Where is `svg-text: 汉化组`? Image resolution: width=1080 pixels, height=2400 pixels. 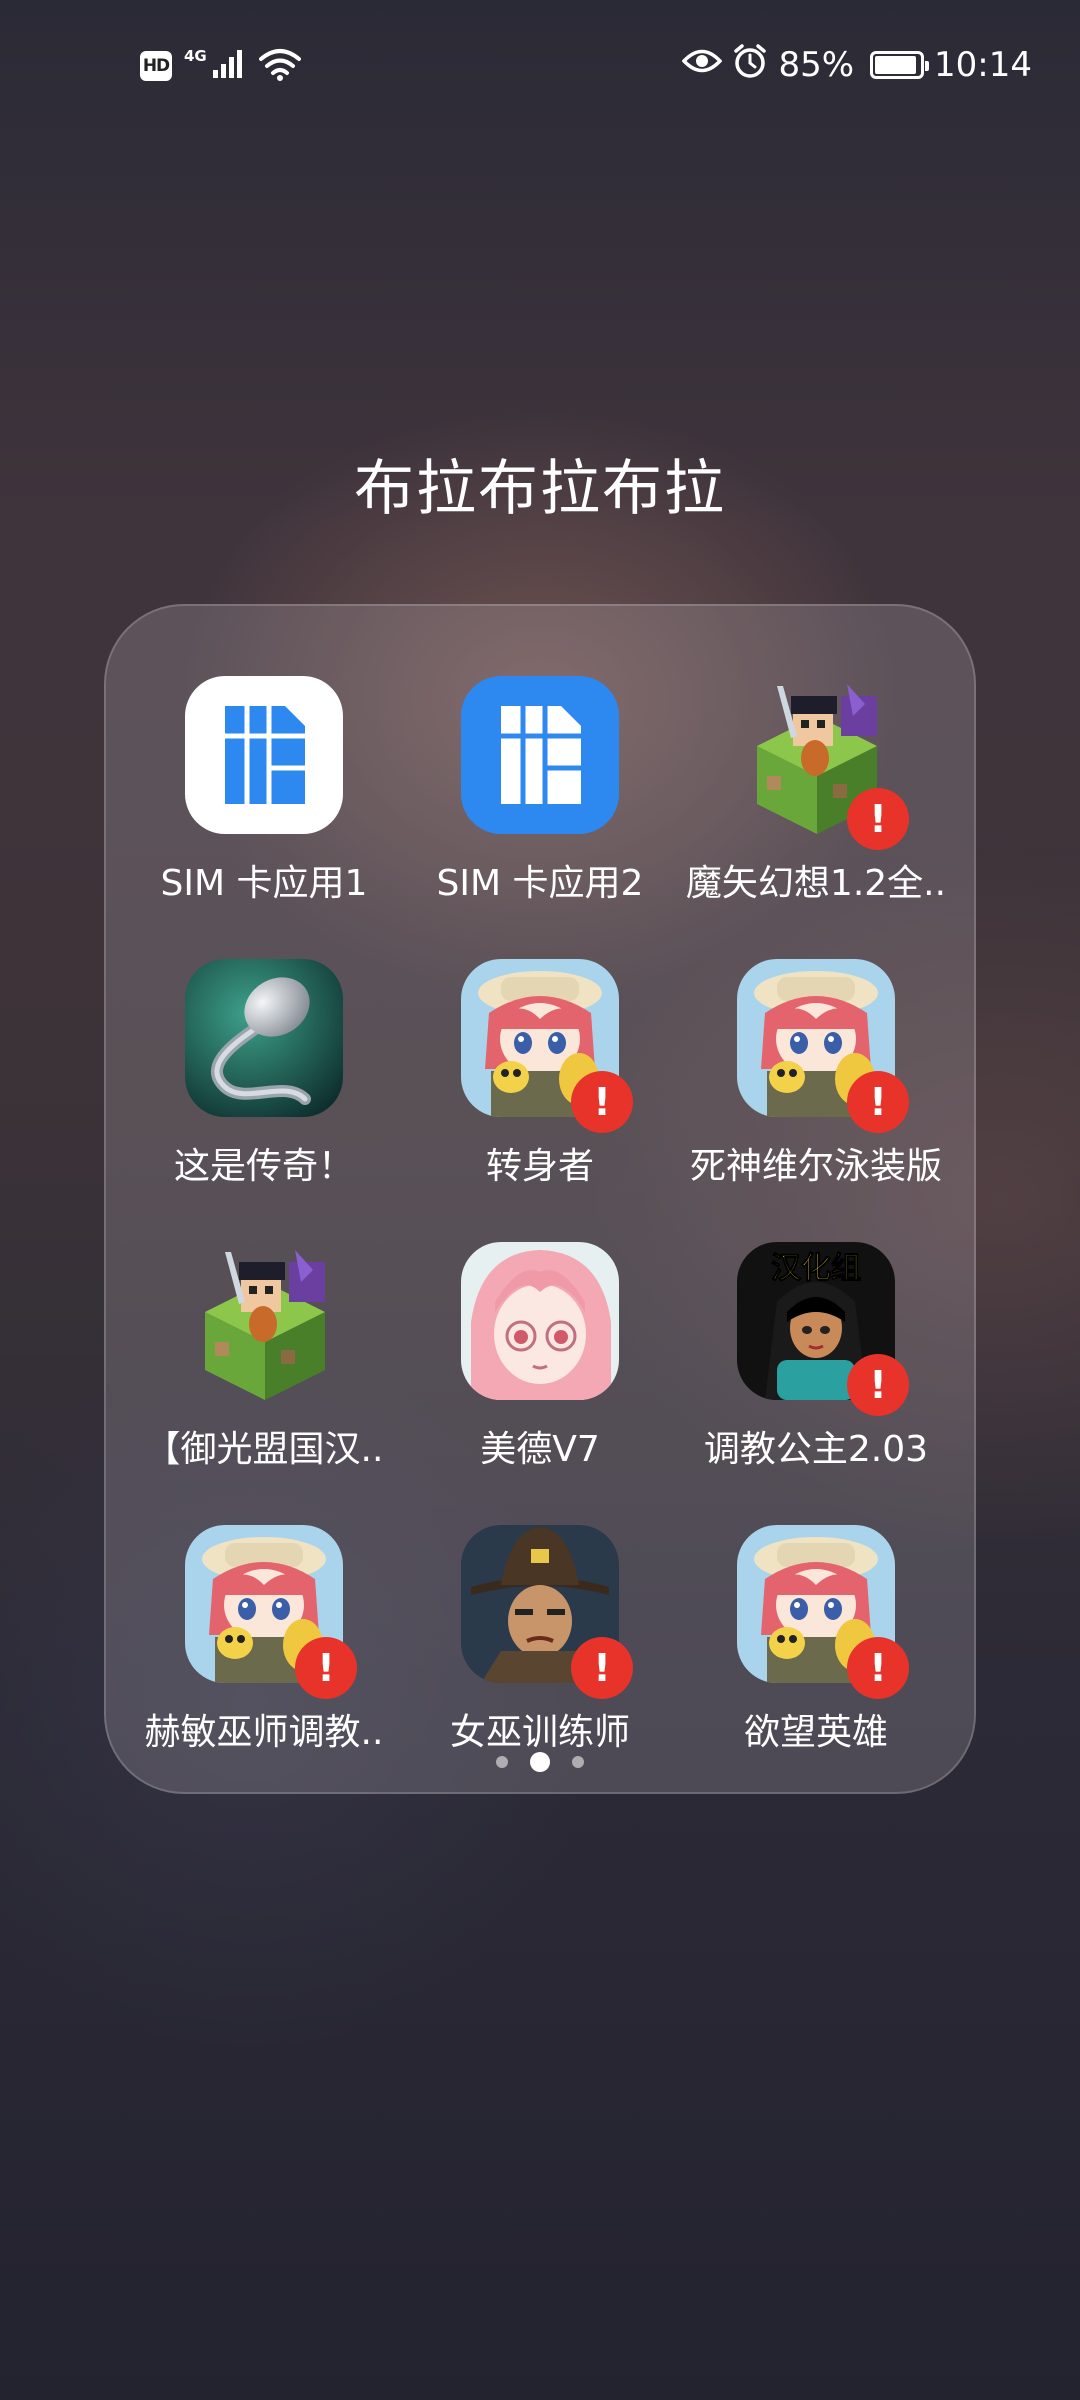
svg-text: 汉化组 is located at coordinates (816, 1268).